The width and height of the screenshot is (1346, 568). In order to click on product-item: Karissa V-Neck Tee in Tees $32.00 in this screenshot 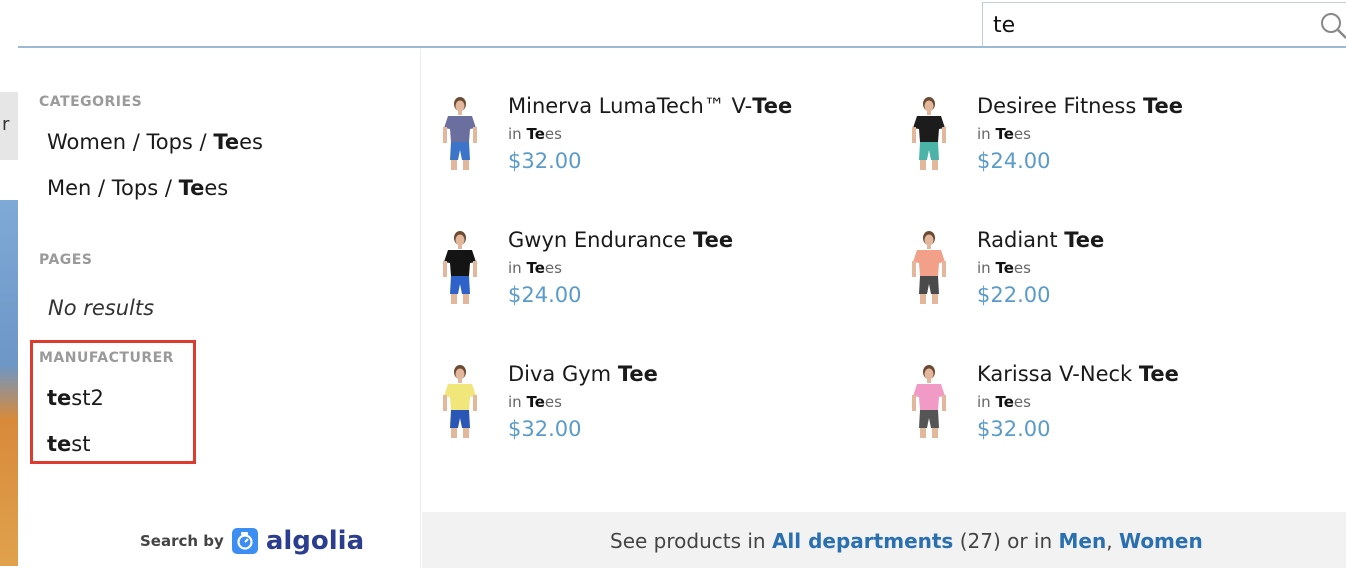, I will do `click(1111, 417)`.